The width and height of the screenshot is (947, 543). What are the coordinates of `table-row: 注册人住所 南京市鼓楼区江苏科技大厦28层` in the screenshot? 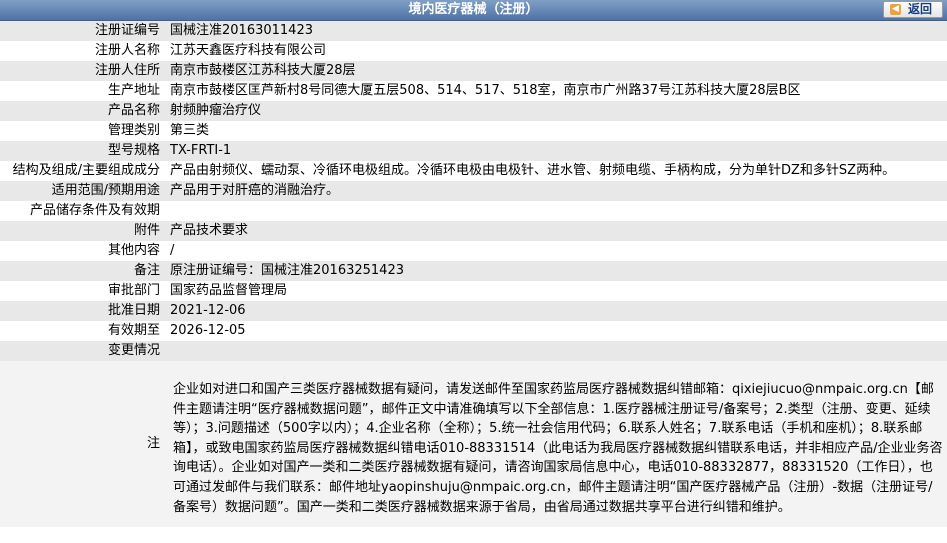 It's located at (473, 71).